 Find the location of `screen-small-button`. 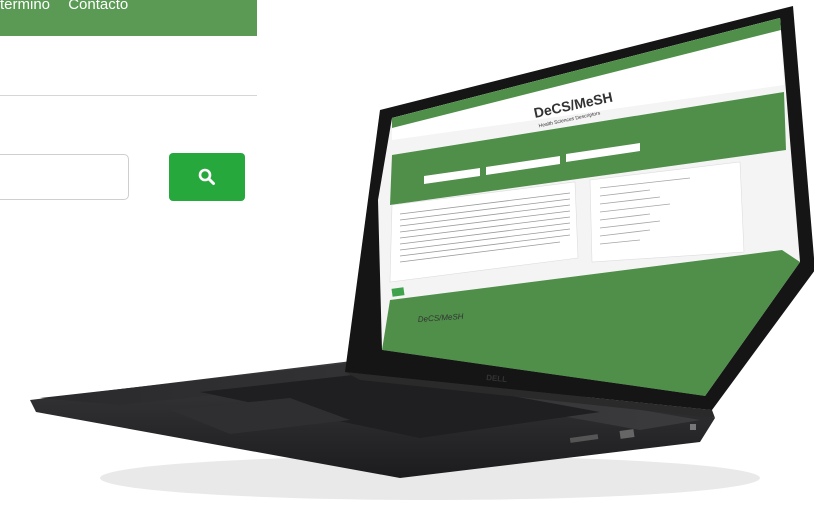

screen-small-button is located at coordinates (398, 292).